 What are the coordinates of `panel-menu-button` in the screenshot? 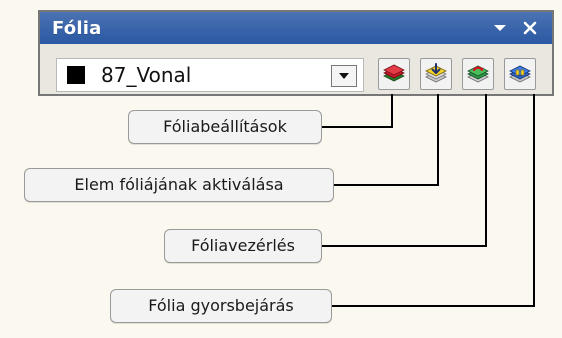 It's located at (500, 28).